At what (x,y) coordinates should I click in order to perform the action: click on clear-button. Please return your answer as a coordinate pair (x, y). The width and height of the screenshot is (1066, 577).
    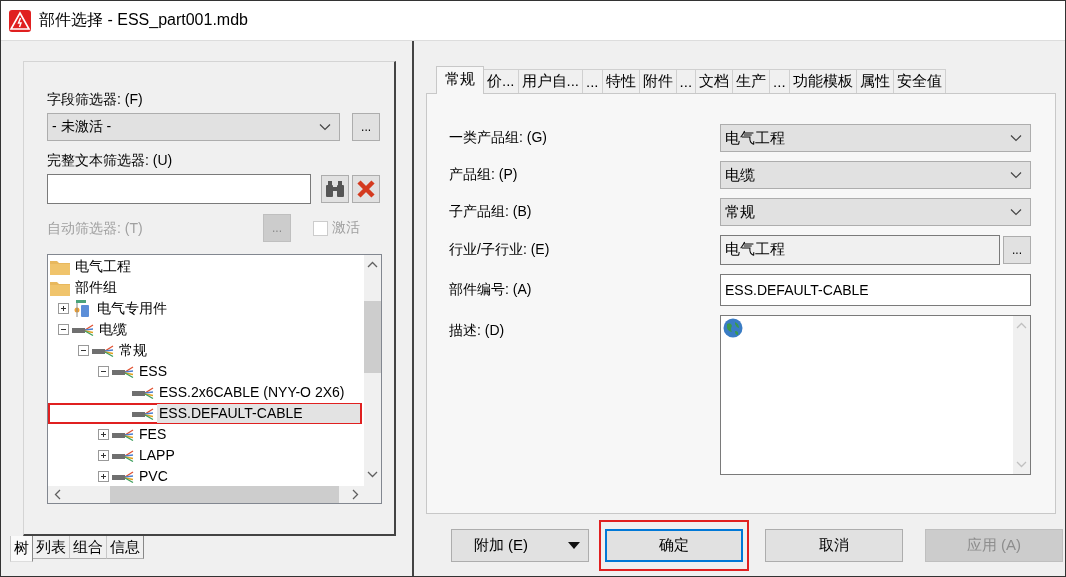
    Looking at the image, I should click on (366, 189).